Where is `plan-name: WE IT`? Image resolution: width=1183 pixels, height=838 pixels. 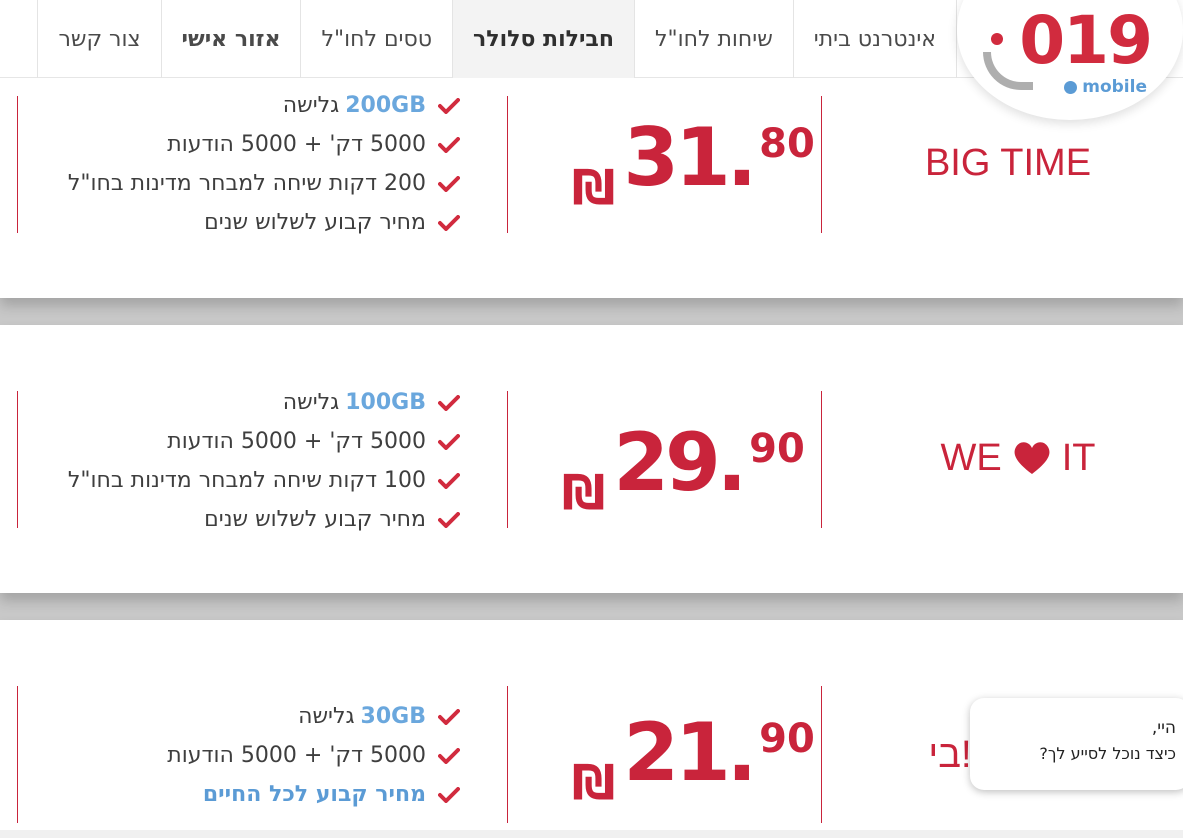
plan-name: WE IT is located at coordinates (1018, 458).